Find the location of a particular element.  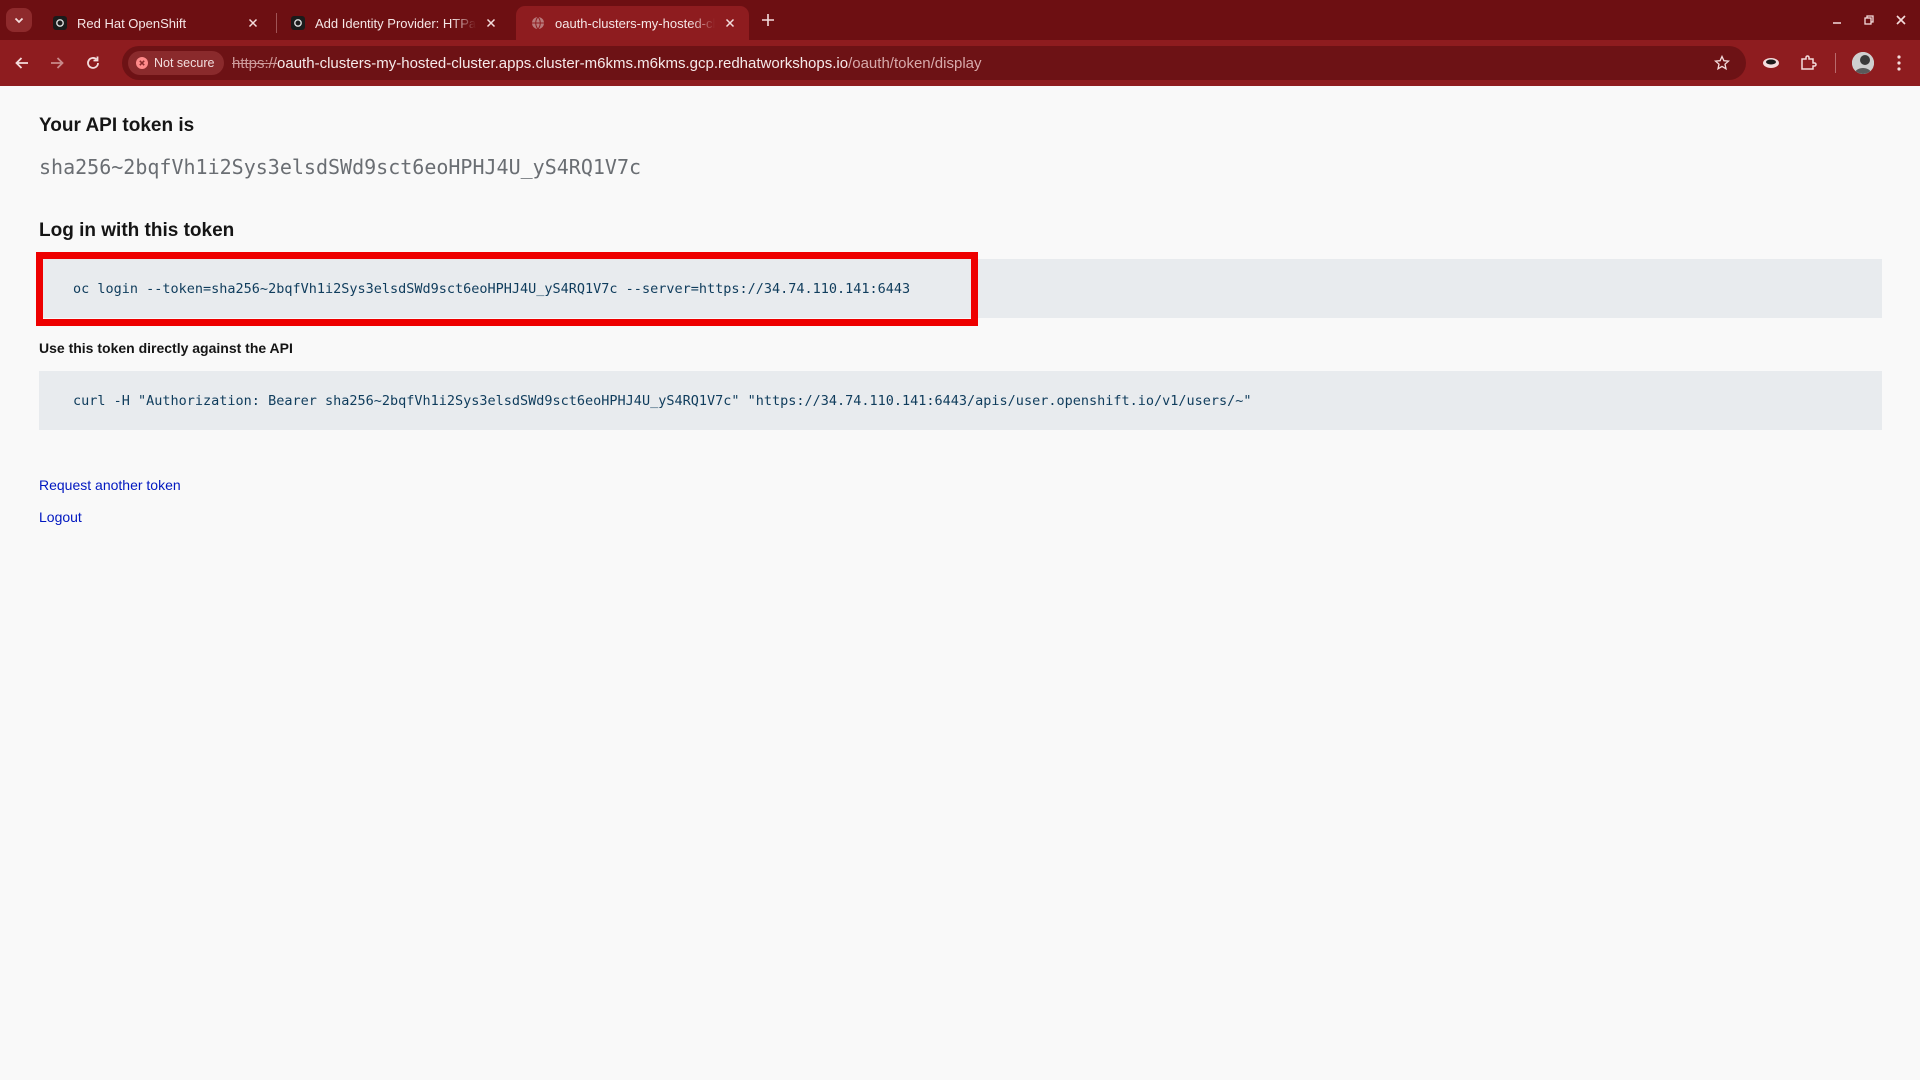

not-secure-chip: Not secure is located at coordinates (176, 63).